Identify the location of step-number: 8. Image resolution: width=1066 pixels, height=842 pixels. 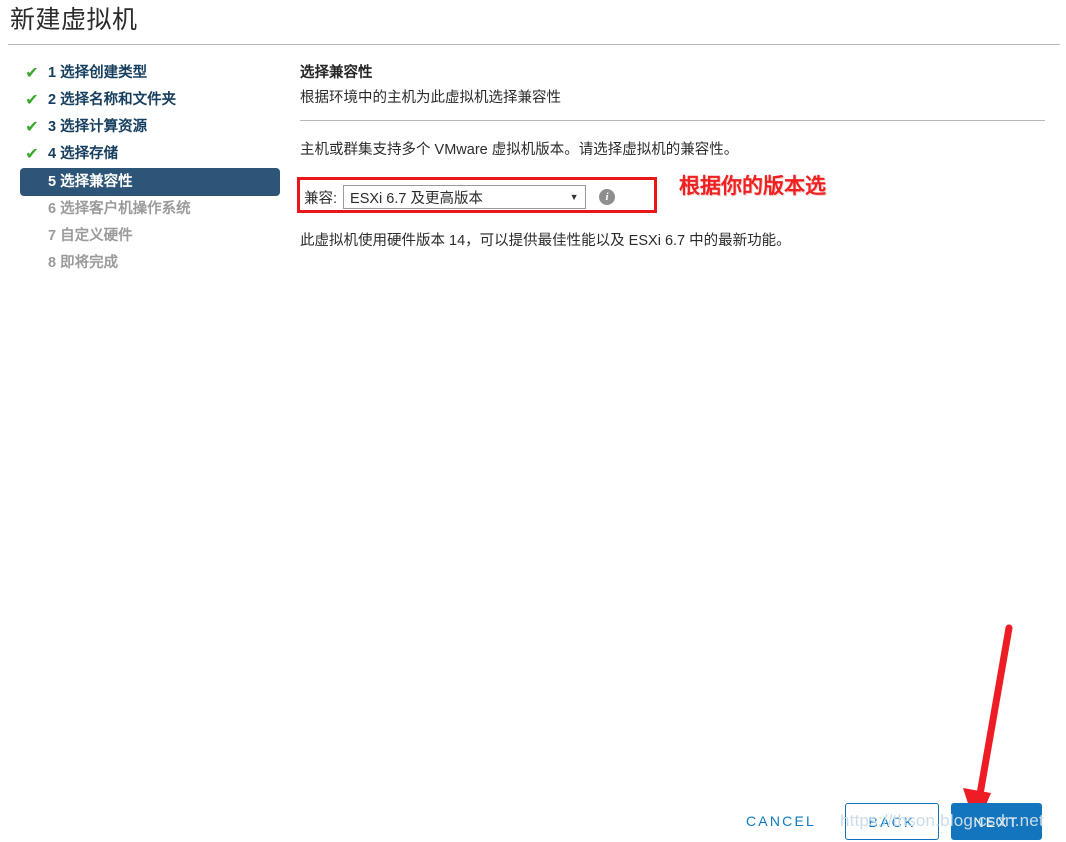
(52, 263).